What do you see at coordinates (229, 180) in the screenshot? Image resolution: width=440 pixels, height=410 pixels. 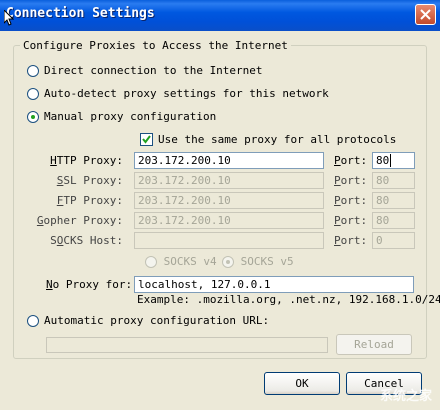 I see `ssl-proxy-input: 203.172.200.10` at bounding box center [229, 180].